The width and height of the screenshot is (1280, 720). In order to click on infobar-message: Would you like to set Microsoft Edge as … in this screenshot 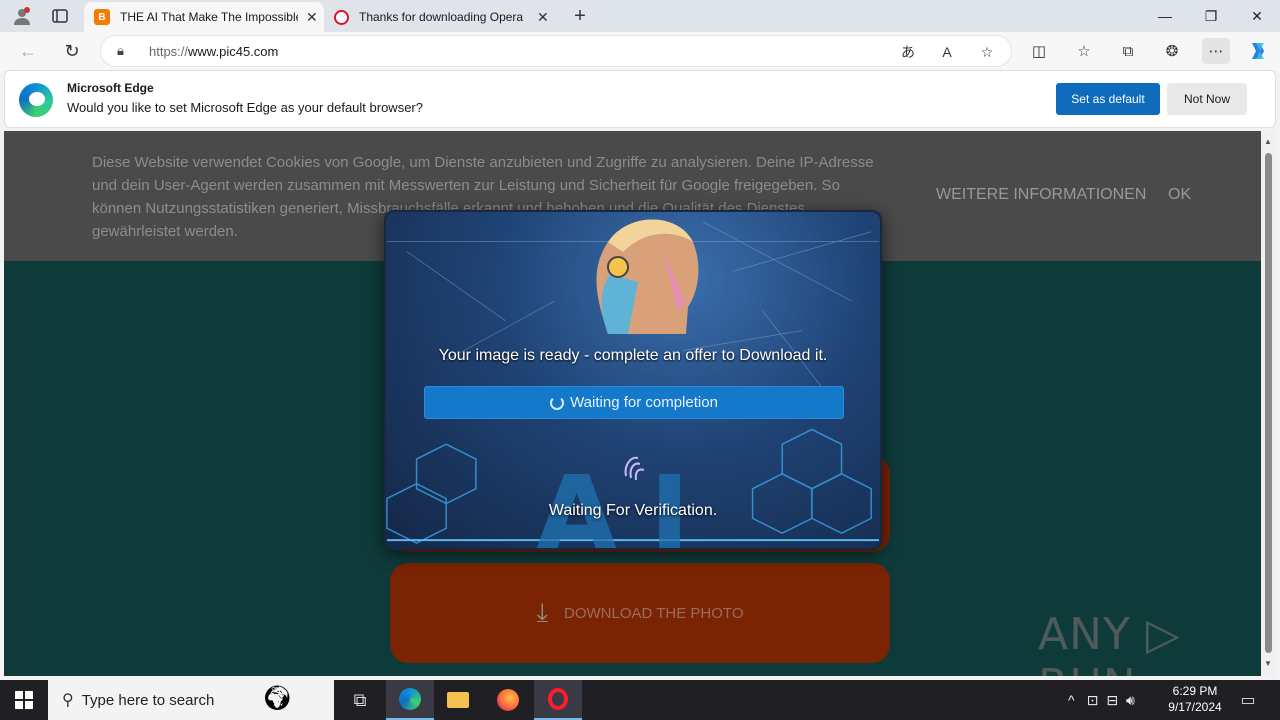, I will do `click(245, 107)`.